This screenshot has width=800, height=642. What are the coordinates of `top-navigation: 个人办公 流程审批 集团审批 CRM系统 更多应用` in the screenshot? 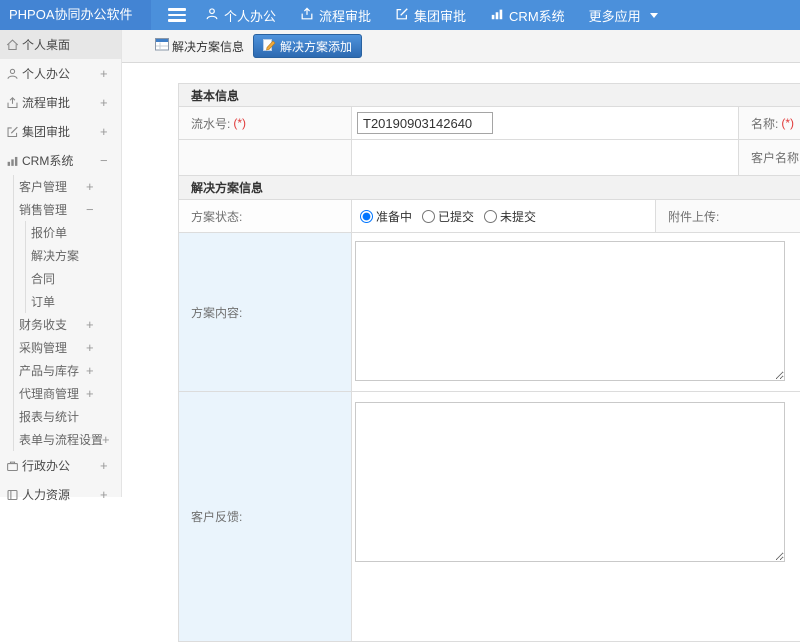 It's located at (443, 15).